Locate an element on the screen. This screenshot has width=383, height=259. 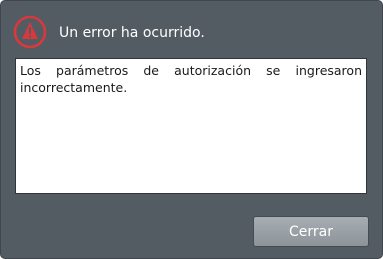
dialog-title: Un error ha ocurrido. is located at coordinates (132, 33).